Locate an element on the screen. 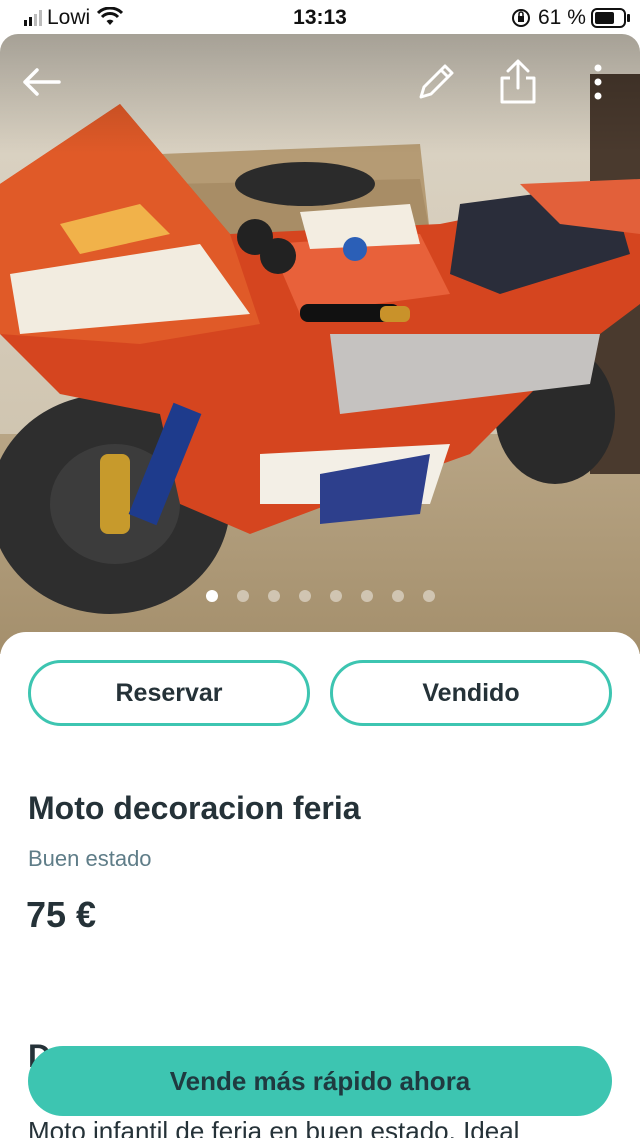 This screenshot has width=640, height=1138. more-vertical-icon is located at coordinates (598, 82).